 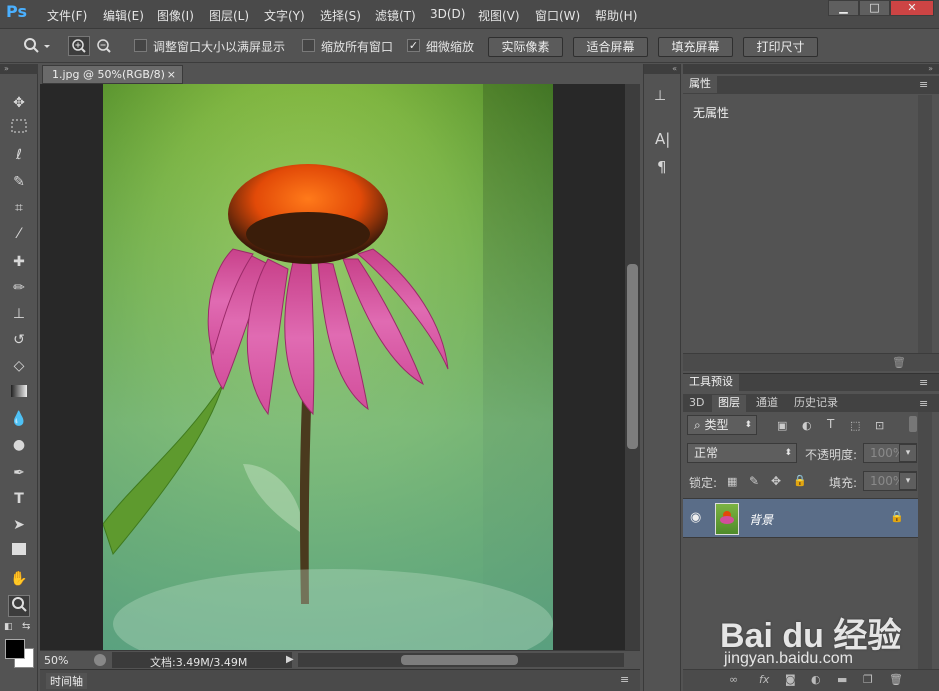 I want to click on rectangle-icon, so click(x=19, y=551).